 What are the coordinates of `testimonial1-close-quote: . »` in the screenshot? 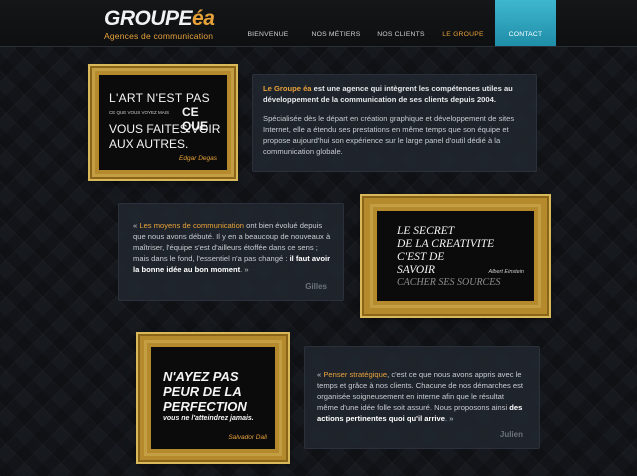 It's located at (244, 269).